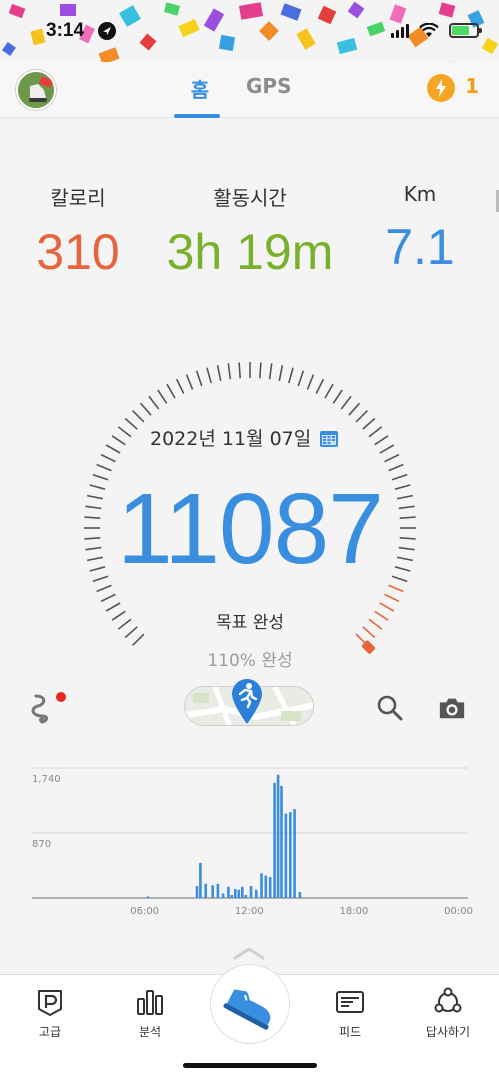  What do you see at coordinates (247, 701) in the screenshot?
I see `map-pin-runner-icon` at bounding box center [247, 701].